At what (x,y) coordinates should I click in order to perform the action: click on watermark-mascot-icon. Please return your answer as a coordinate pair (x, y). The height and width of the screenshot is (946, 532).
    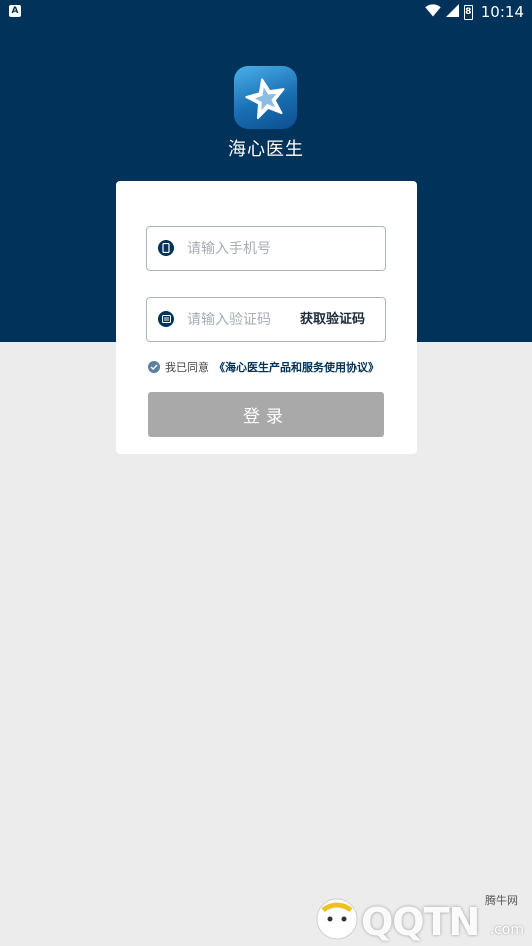
    Looking at the image, I should click on (337, 919).